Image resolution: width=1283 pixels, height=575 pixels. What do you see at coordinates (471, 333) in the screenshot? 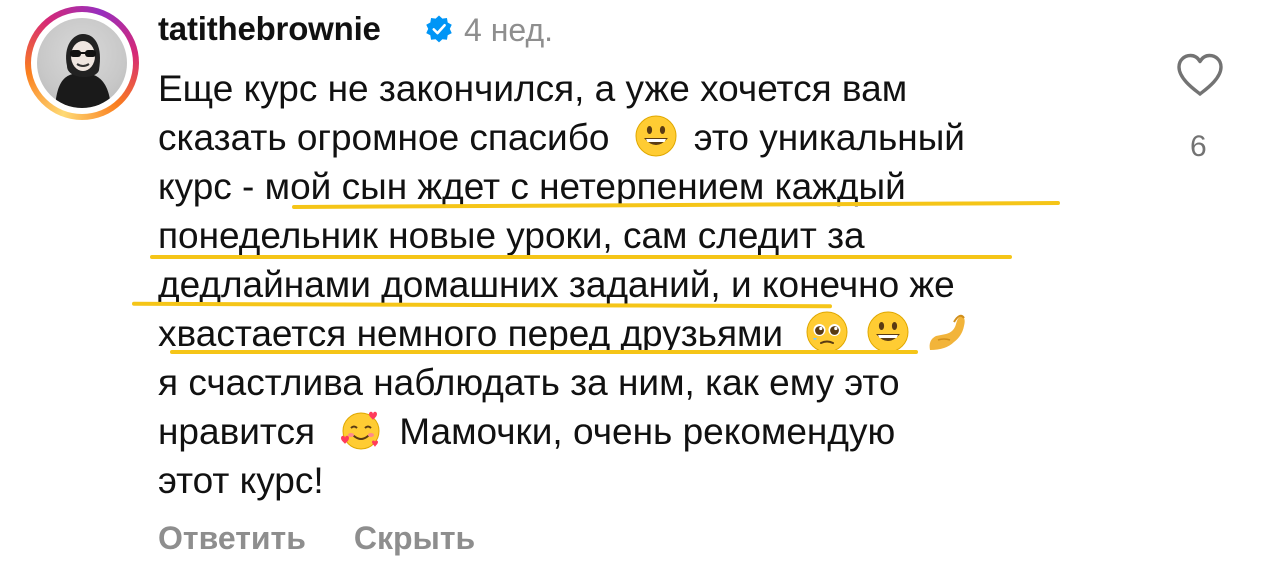
I see `comment-line-text: хвастается немного перед друзьями` at bounding box center [471, 333].